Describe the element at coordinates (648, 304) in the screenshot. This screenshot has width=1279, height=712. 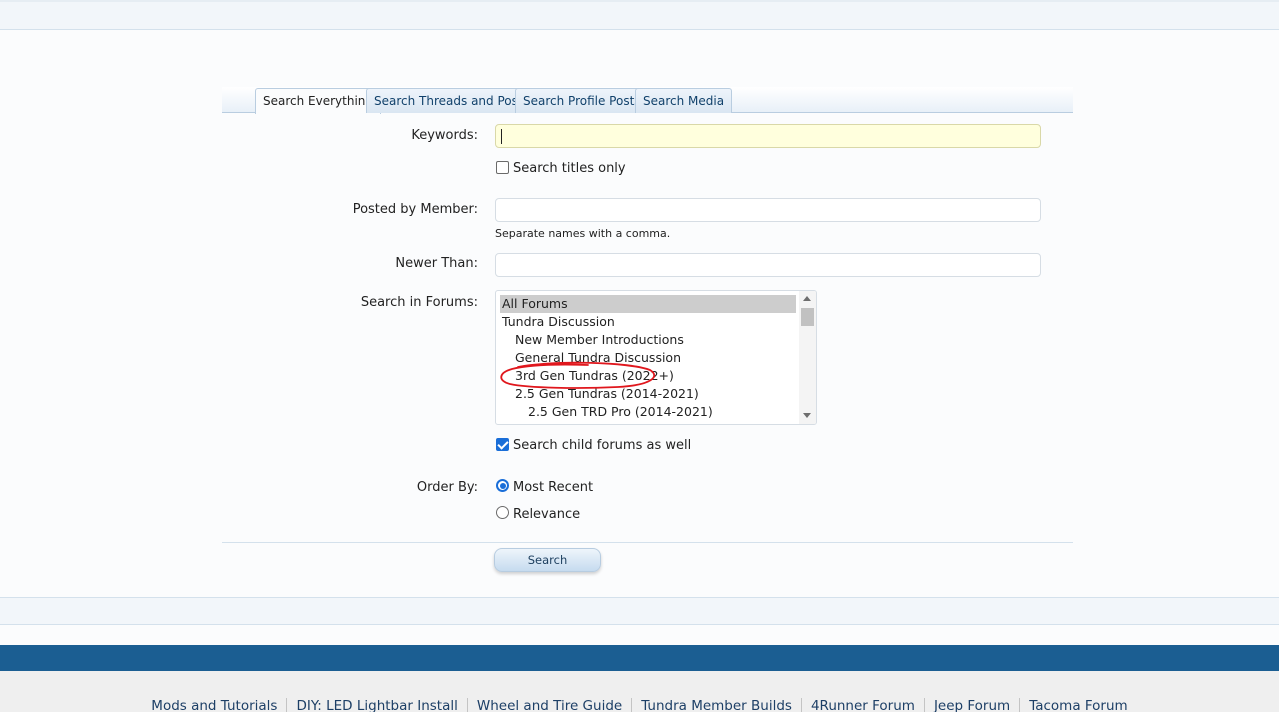
I see `forum-option-all-forums: All Forums` at that location.